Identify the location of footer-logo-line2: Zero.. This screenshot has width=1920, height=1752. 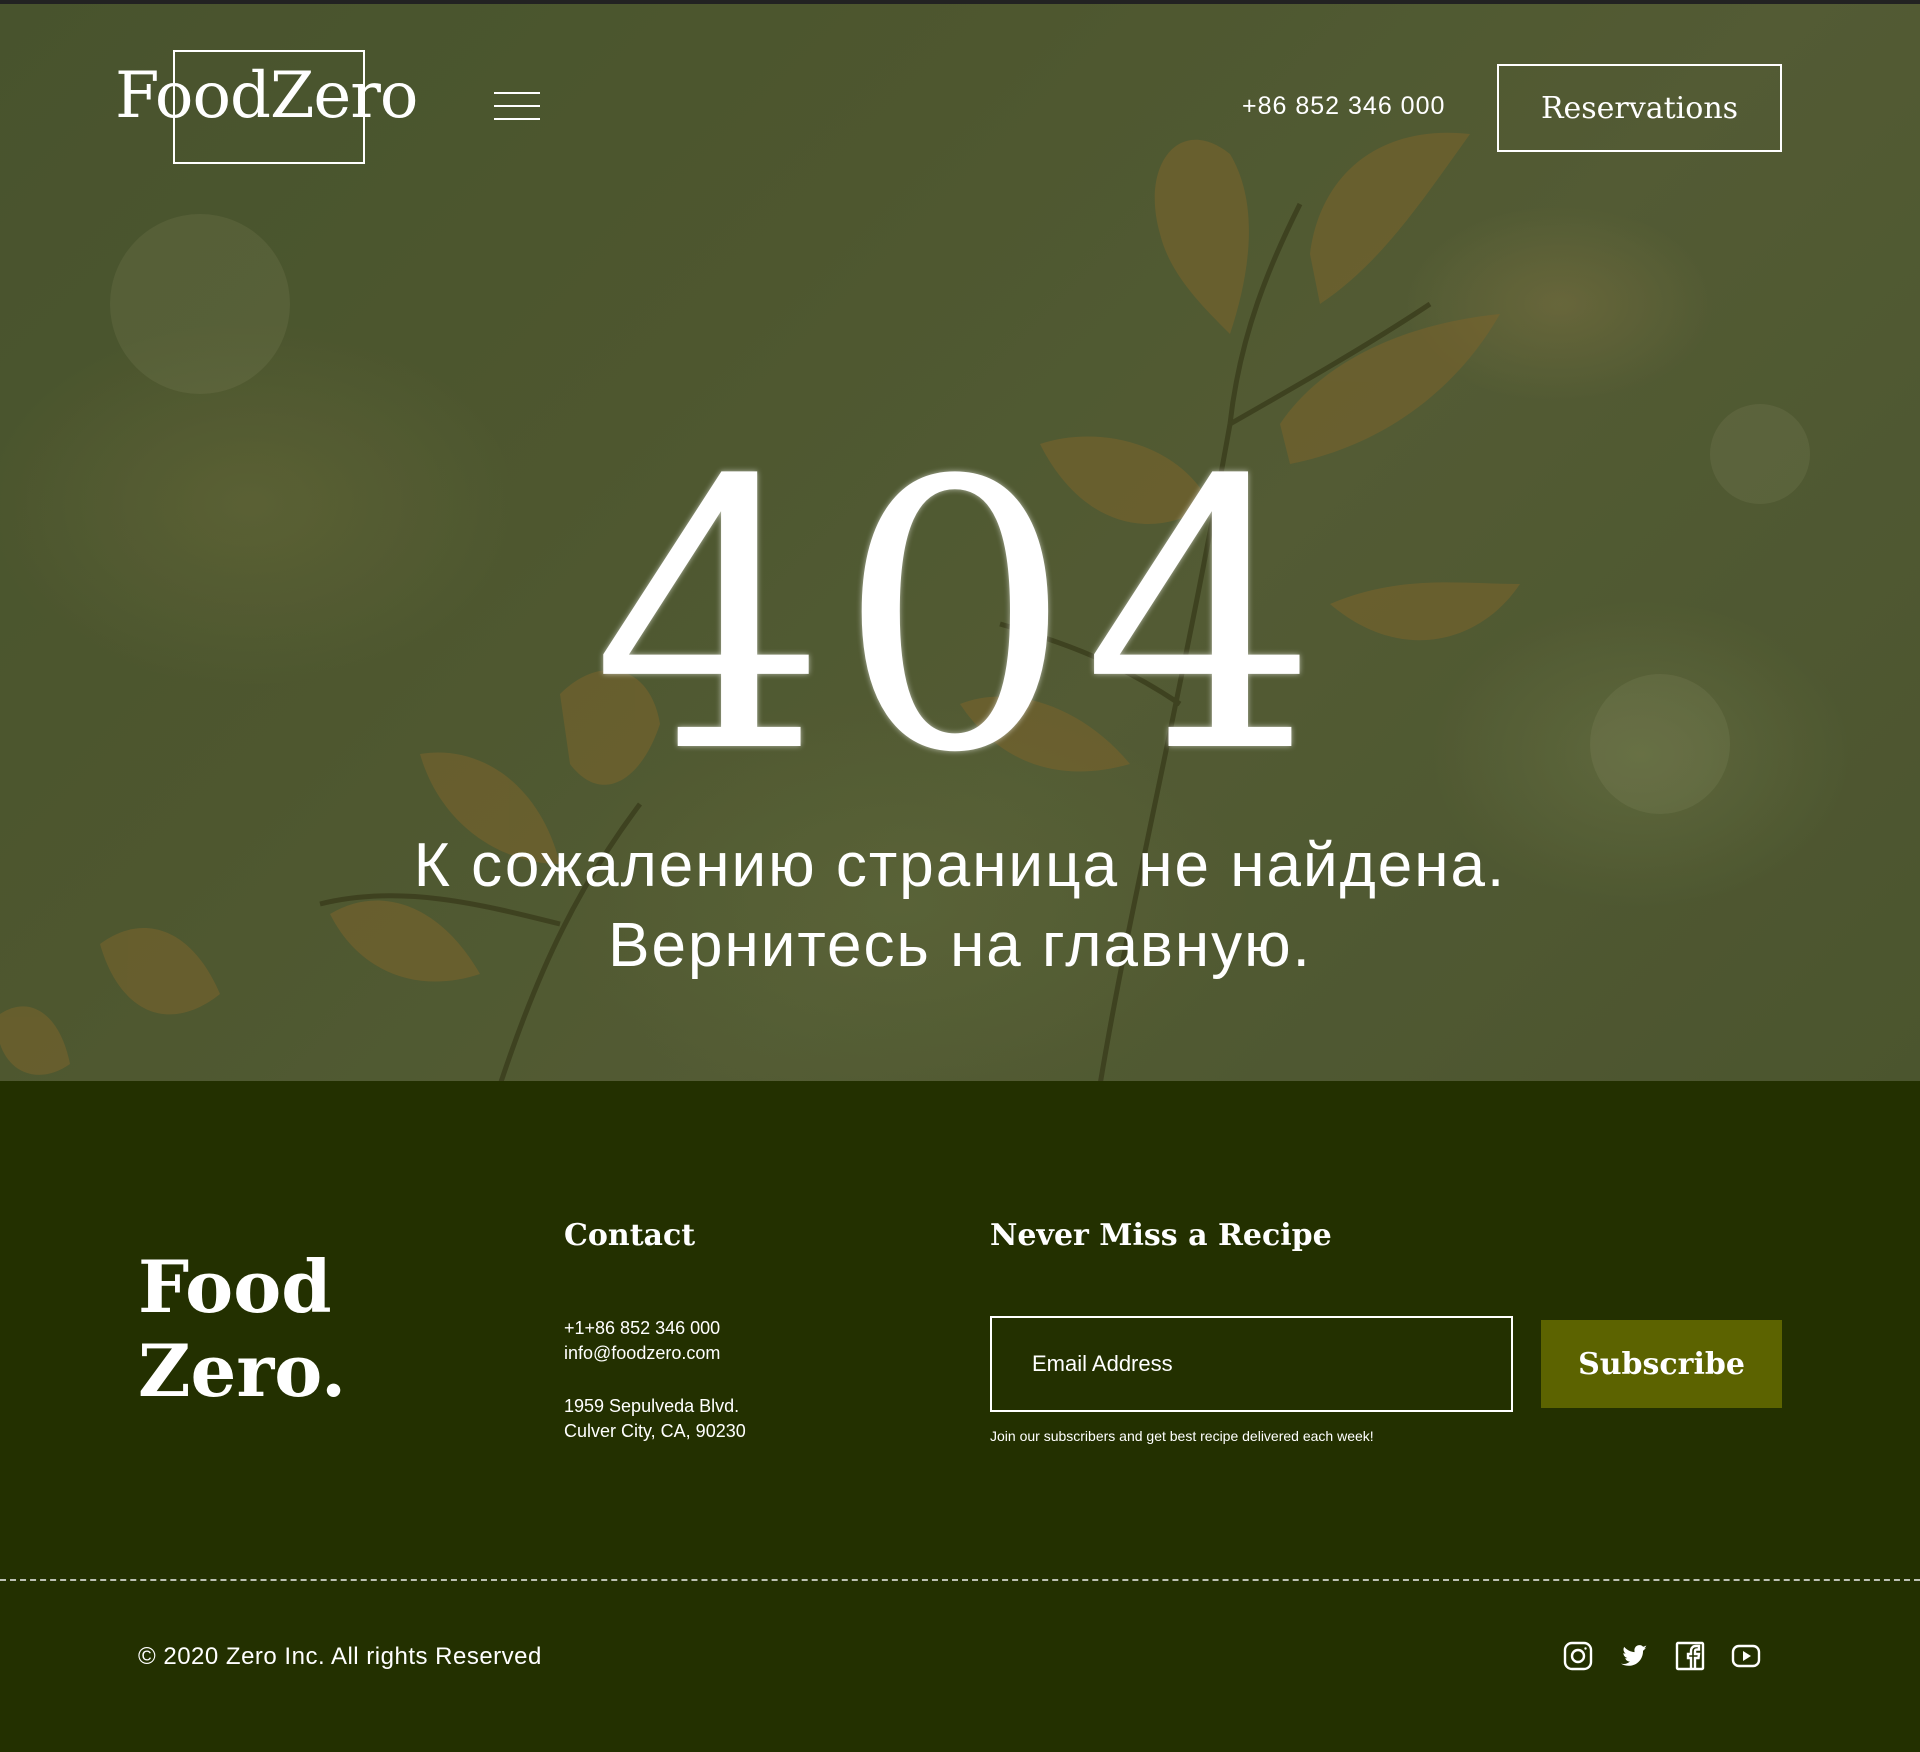
(242, 1370).